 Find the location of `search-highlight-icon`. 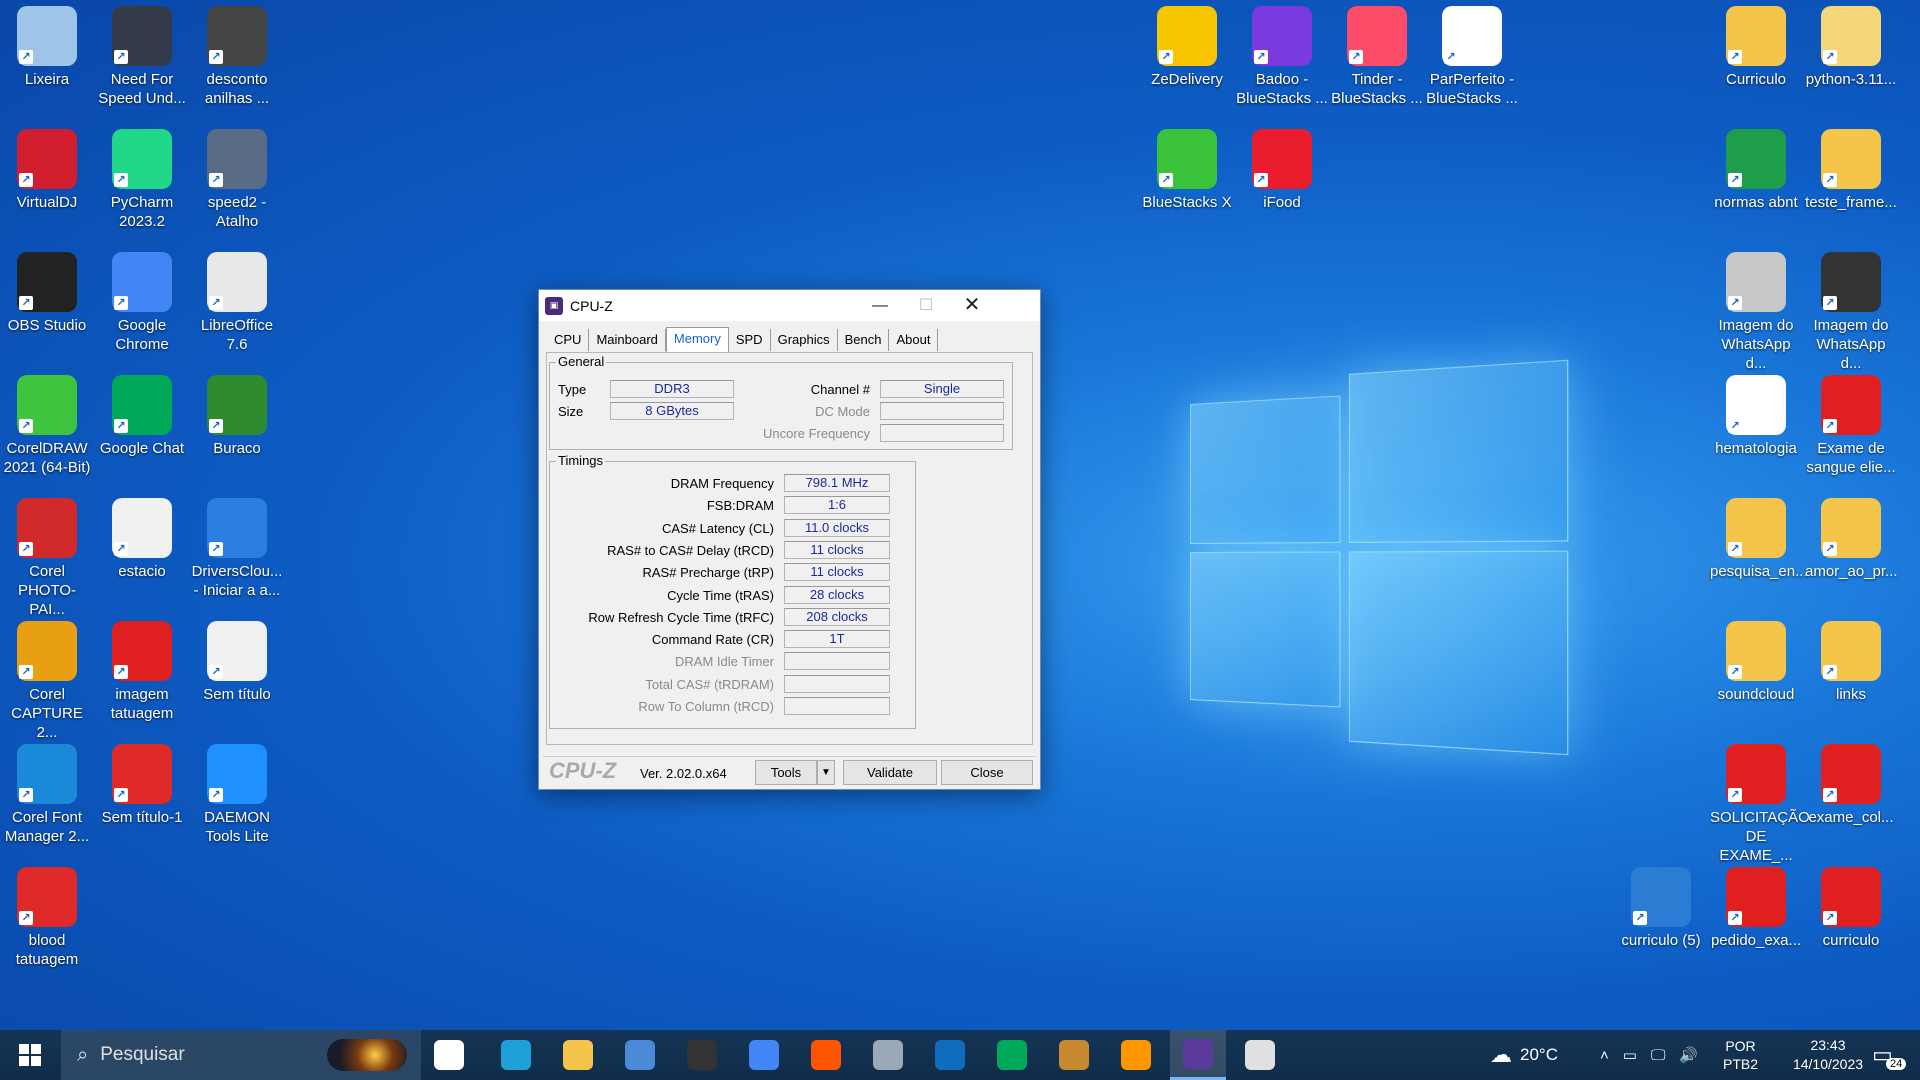

search-highlight-icon is located at coordinates (367, 1055).